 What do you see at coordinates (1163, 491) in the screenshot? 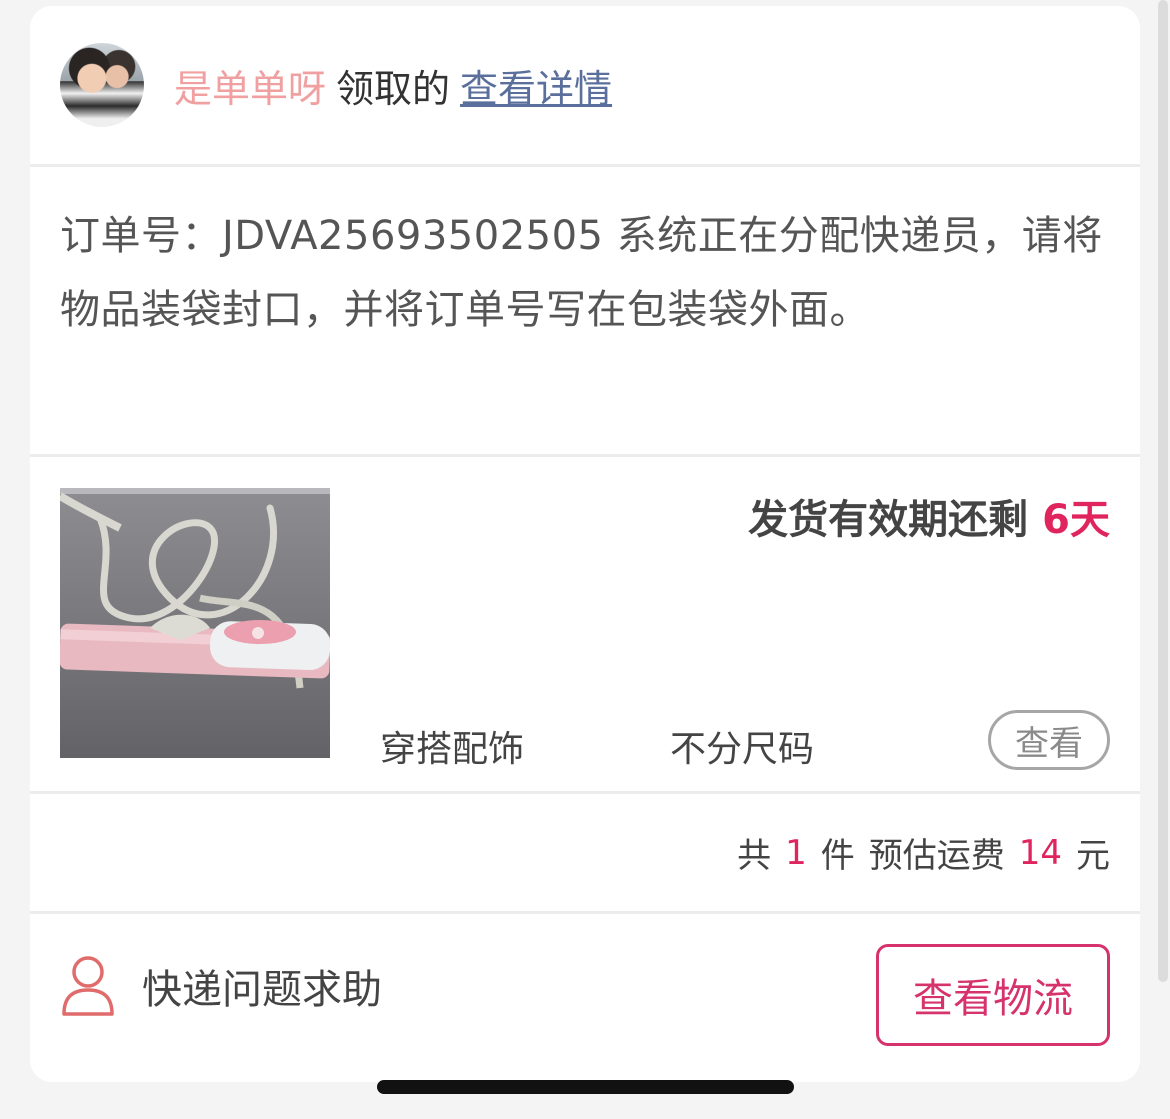
I see `scrollbar` at bounding box center [1163, 491].